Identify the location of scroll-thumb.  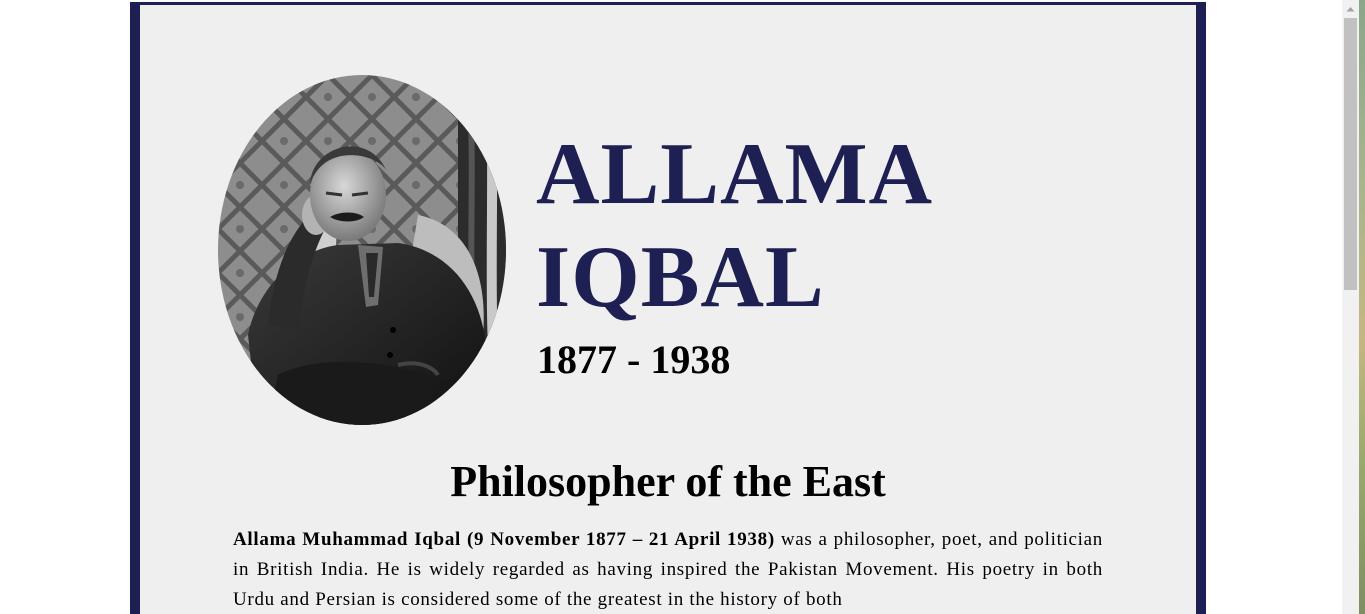
(1350, 154).